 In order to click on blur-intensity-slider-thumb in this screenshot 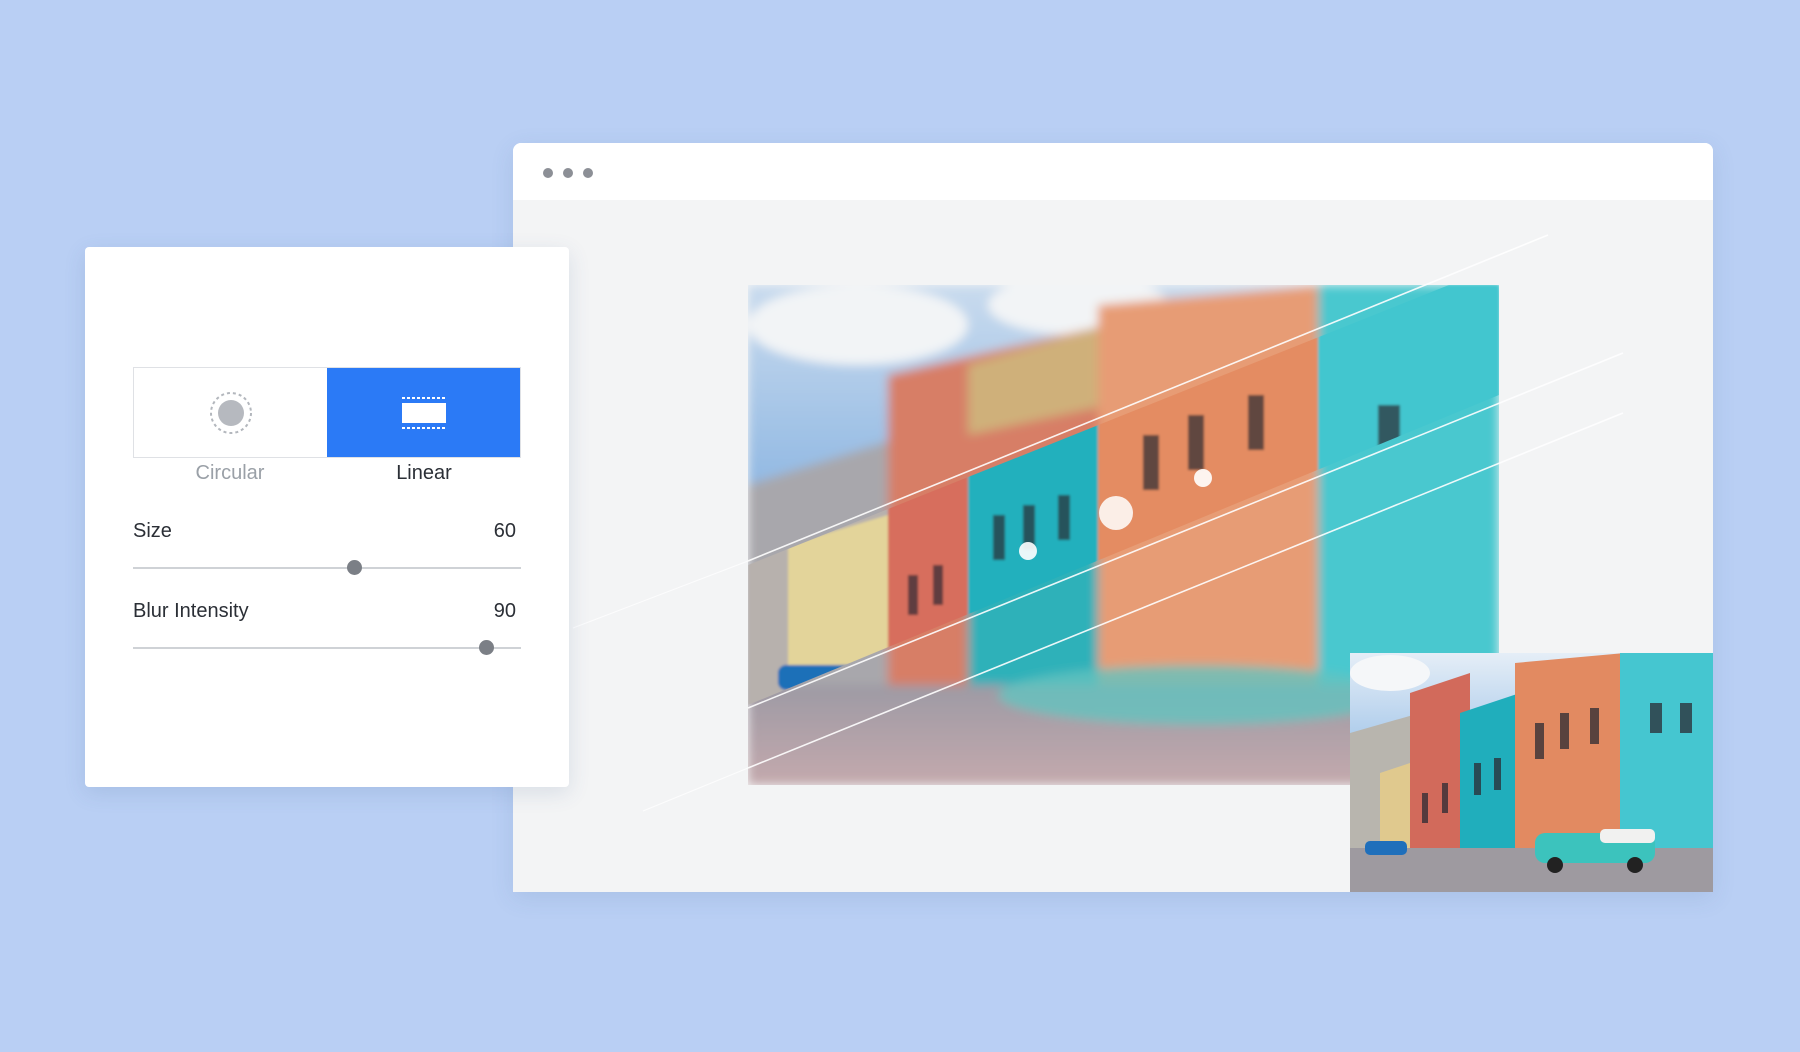, I will do `click(487, 647)`.